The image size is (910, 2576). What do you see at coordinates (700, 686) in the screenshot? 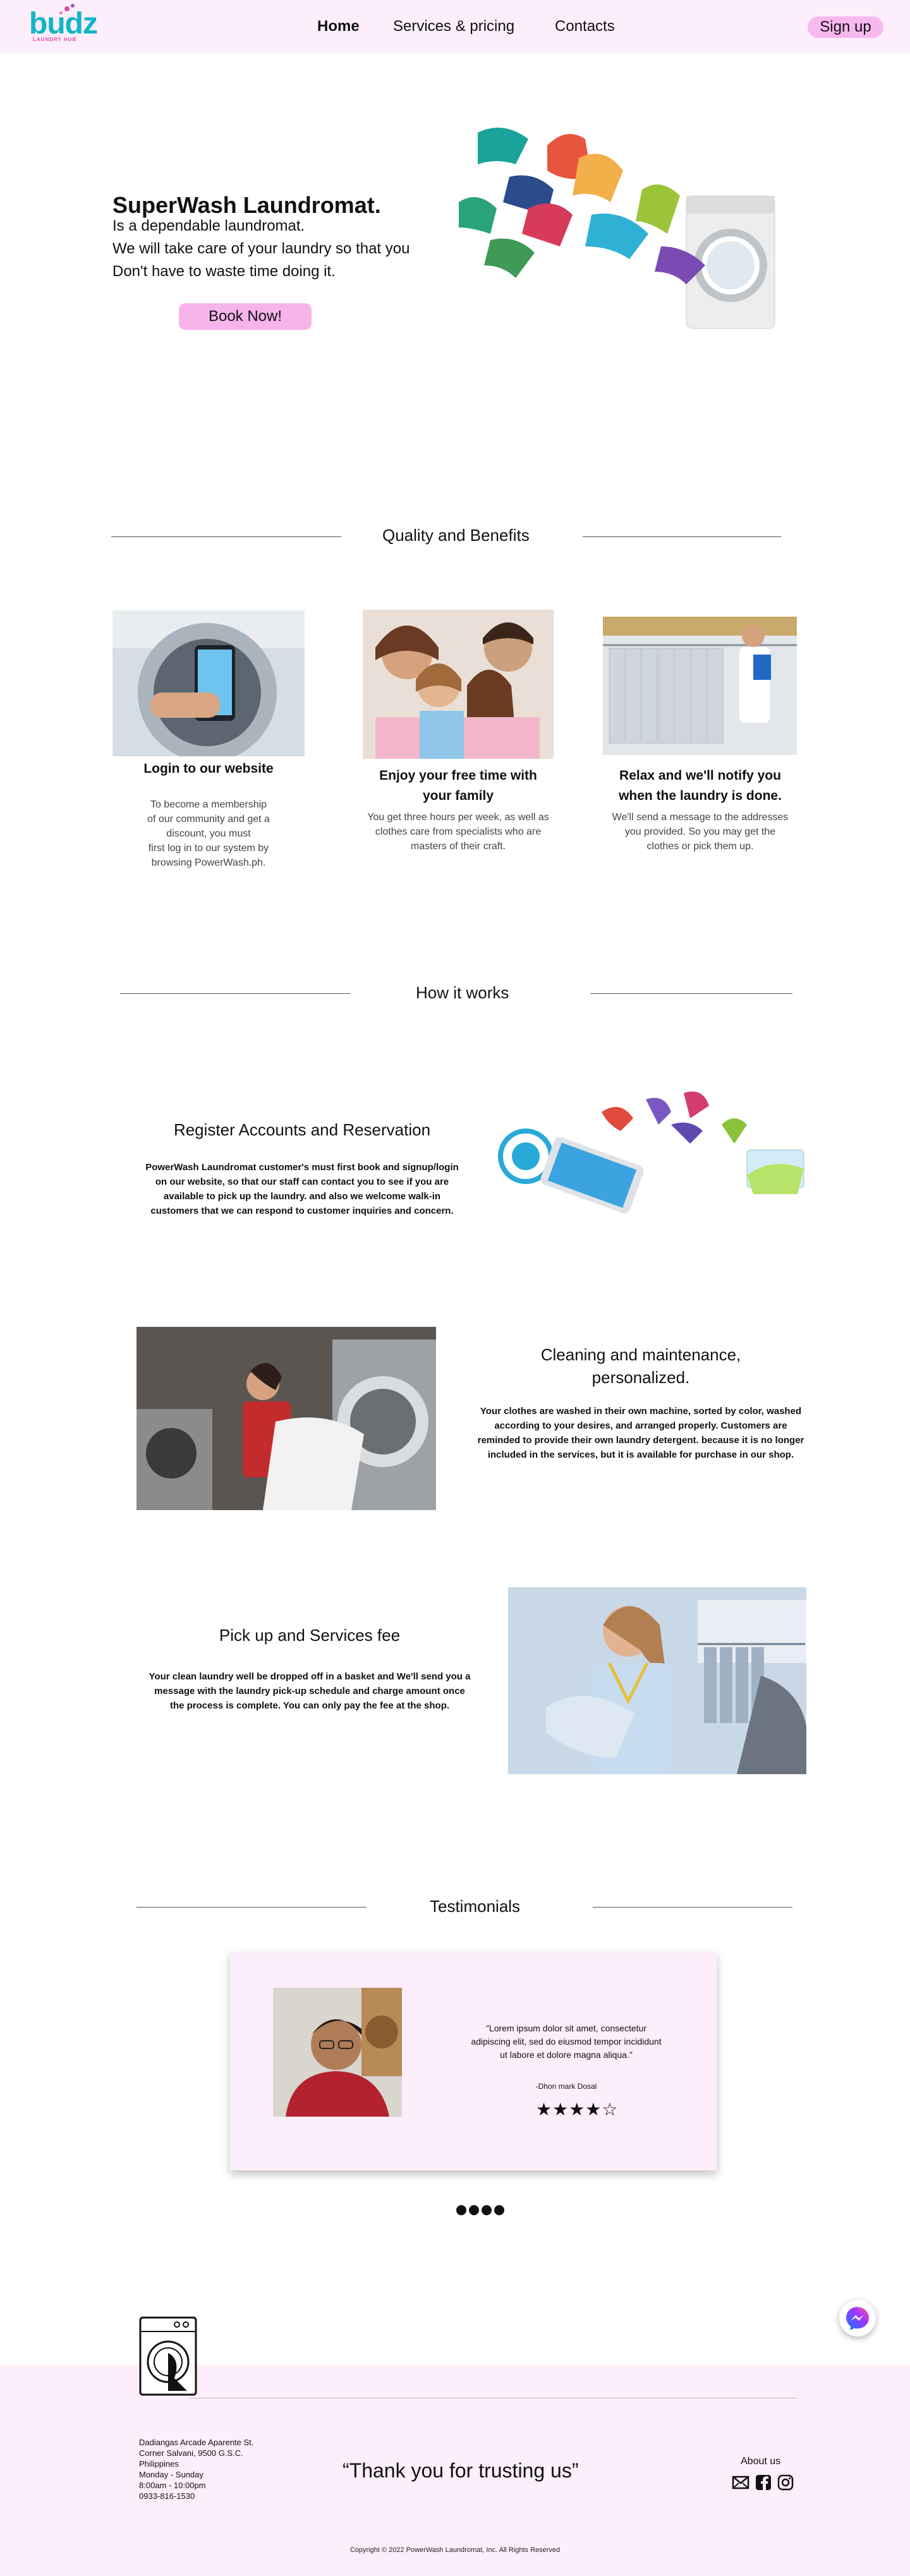
I see `dry-cleaning-rack-photo` at bounding box center [700, 686].